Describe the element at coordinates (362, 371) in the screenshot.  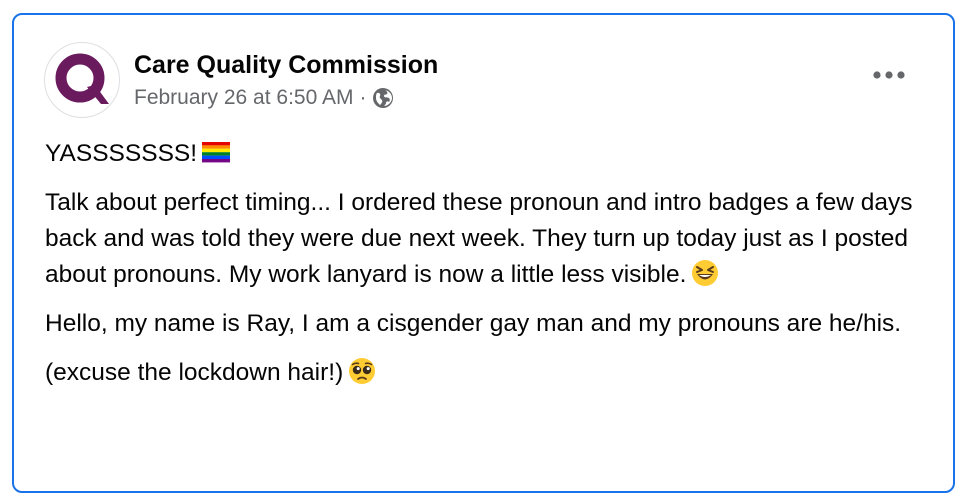
I see `pleading-face-emoji-icon` at that location.